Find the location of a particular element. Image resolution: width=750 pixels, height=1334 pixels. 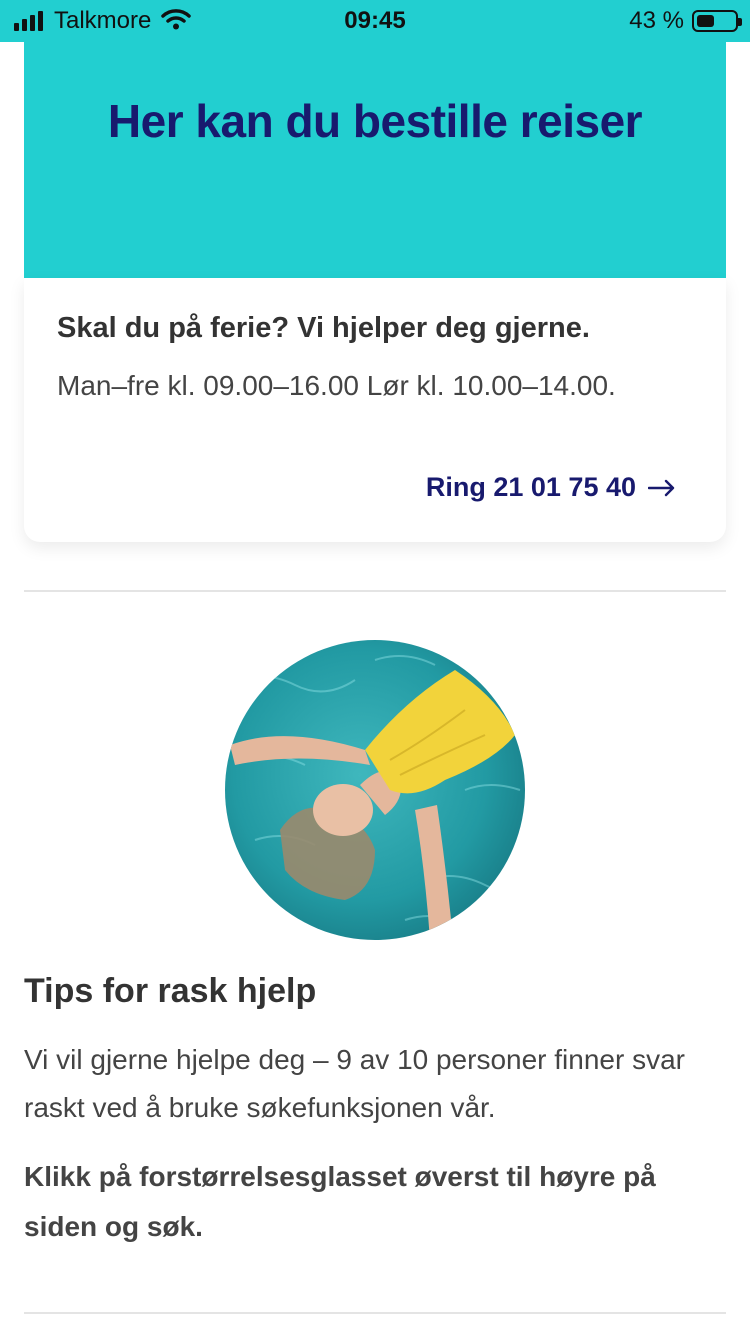

tips-title: Tips for rask hjelp is located at coordinates (170, 991).